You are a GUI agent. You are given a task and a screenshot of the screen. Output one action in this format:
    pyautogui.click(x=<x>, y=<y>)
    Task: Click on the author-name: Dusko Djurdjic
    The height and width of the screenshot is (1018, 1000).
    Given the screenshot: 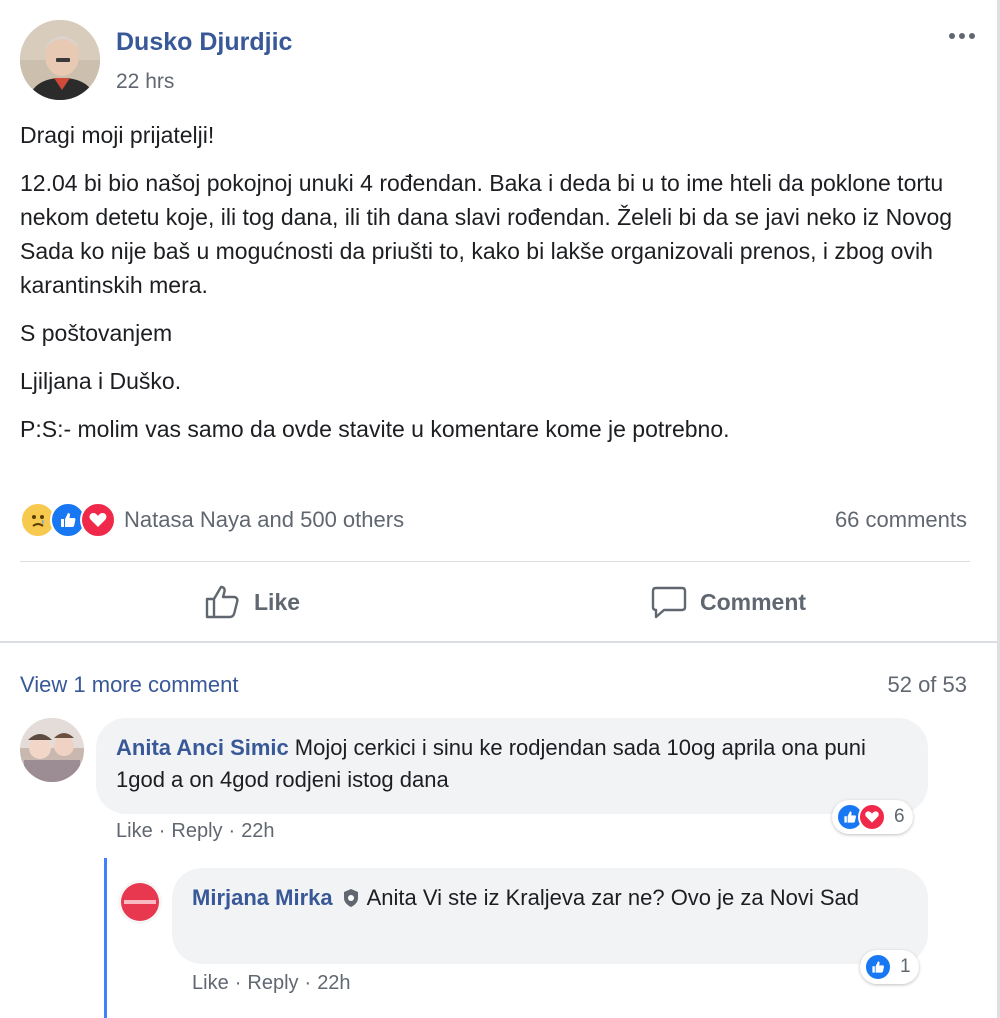 What is the action you would take?
    pyautogui.click(x=204, y=42)
    